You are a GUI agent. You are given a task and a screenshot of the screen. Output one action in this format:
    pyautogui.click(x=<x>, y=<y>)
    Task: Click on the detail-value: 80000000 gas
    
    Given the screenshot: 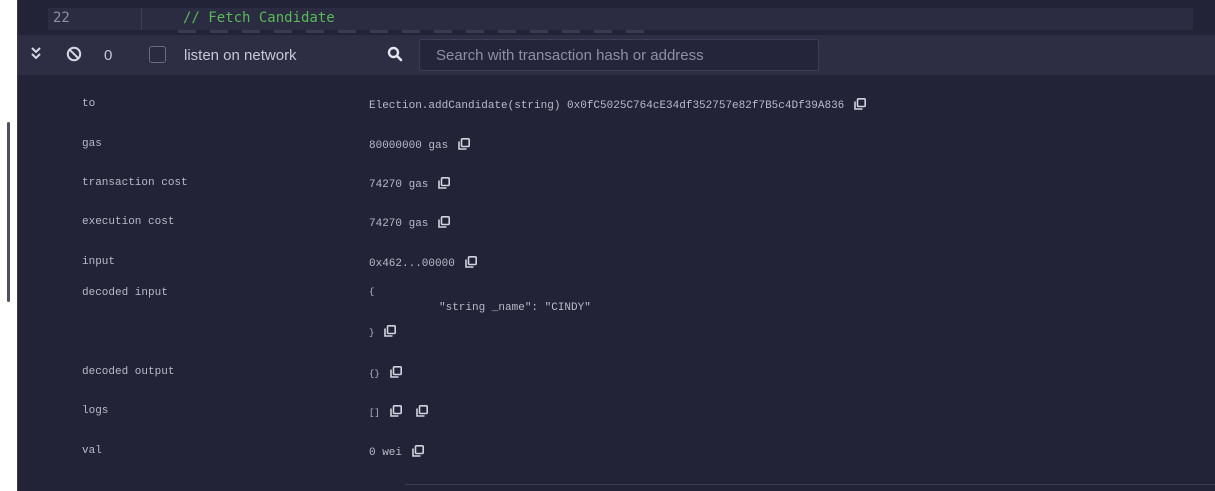 What is the action you would take?
    pyautogui.click(x=420, y=145)
    